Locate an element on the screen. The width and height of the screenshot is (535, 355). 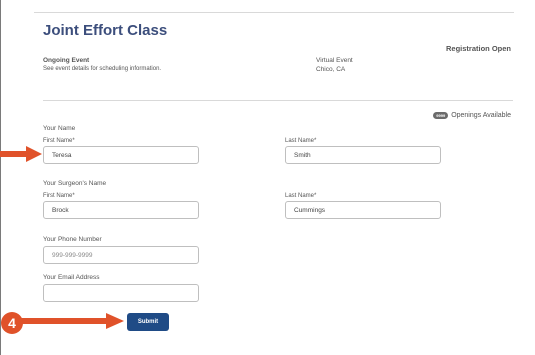
email-input is located at coordinates (121, 293).